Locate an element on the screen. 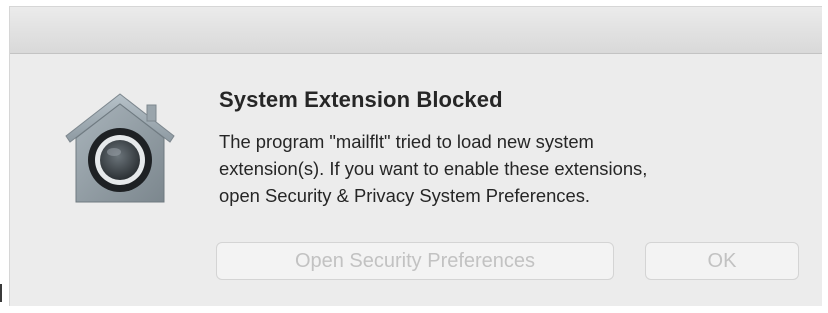  security-lock-house-icon is located at coordinates (120, 149).